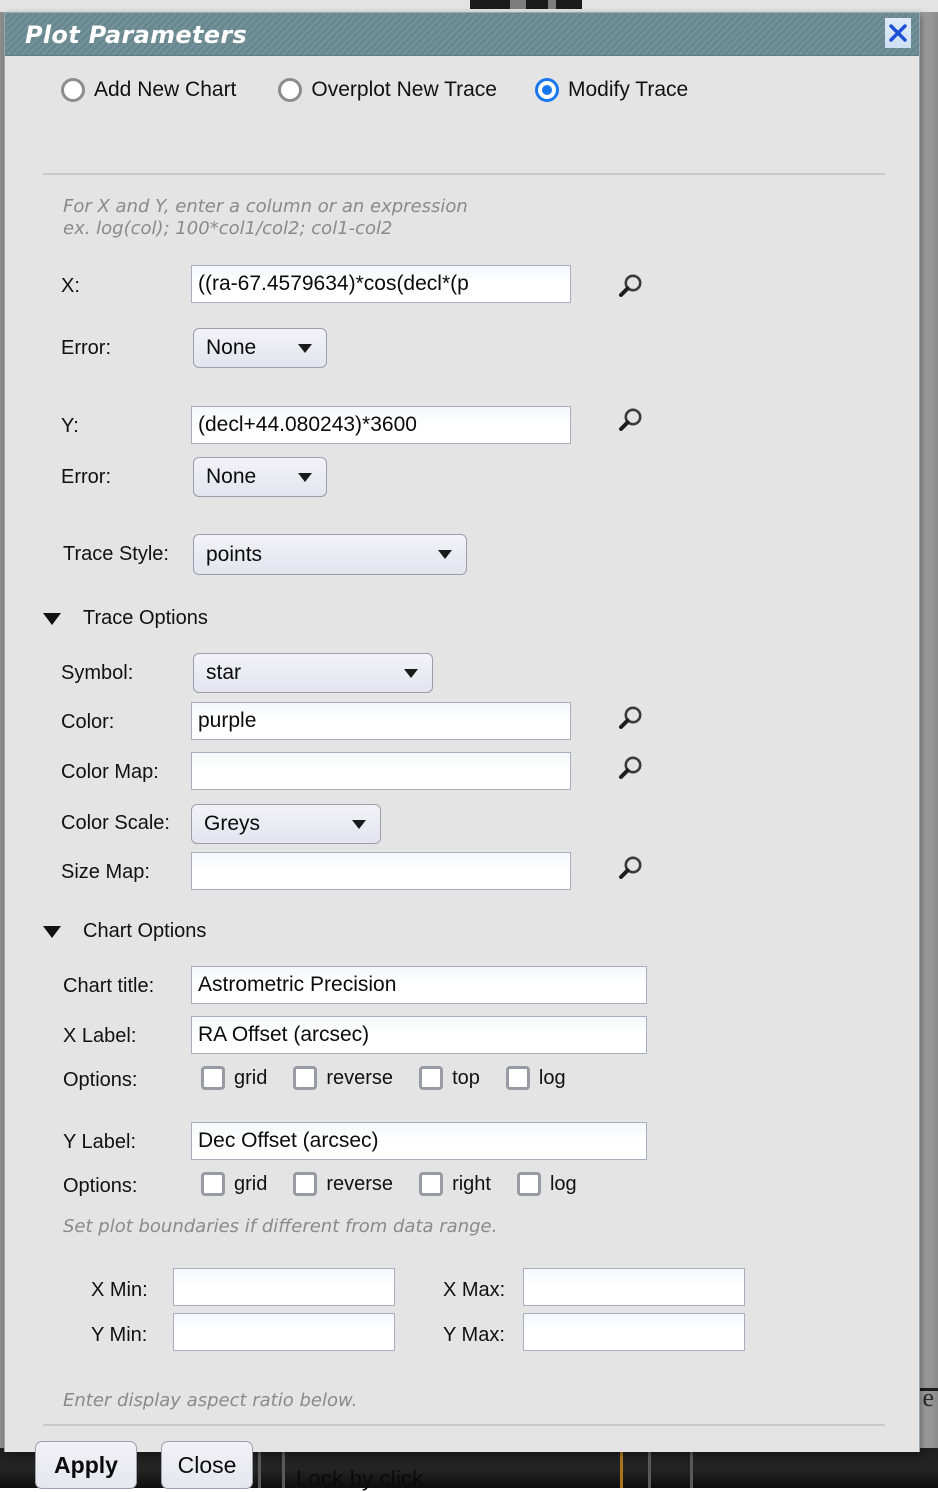  What do you see at coordinates (87, 722) in the screenshot?
I see `color-label: Color:` at bounding box center [87, 722].